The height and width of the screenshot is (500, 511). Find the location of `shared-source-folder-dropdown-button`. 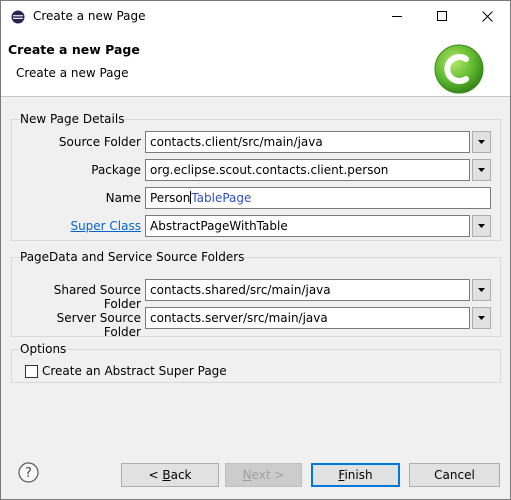

shared-source-folder-dropdown-button is located at coordinates (481, 290).